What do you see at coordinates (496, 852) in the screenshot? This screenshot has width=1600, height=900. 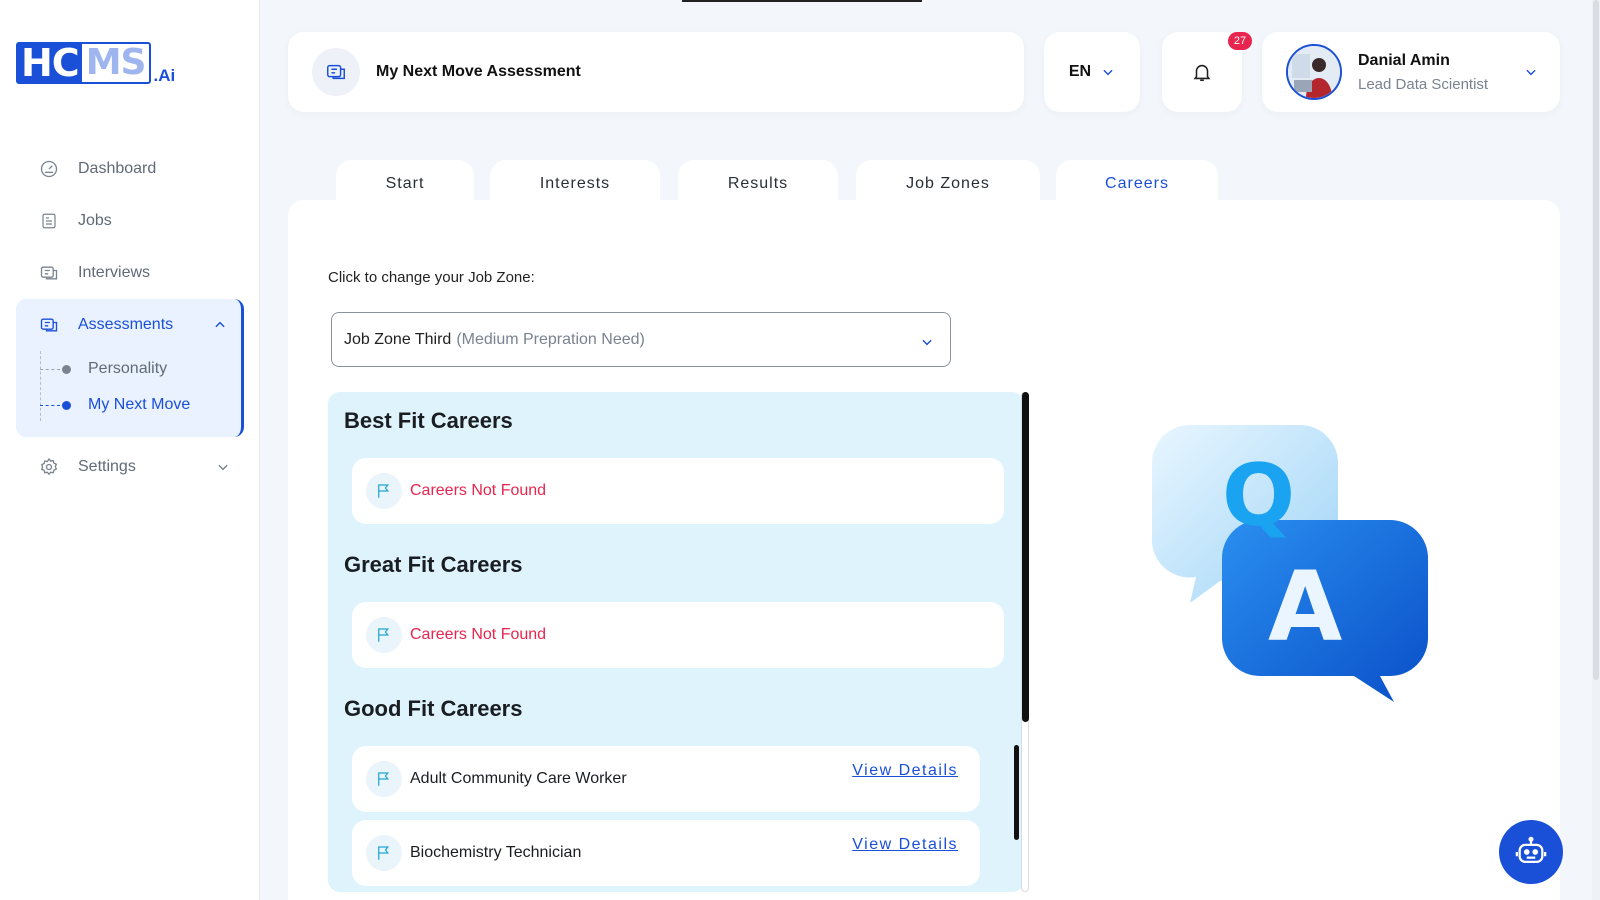 I see `career-name: Biochemistry Technician` at bounding box center [496, 852].